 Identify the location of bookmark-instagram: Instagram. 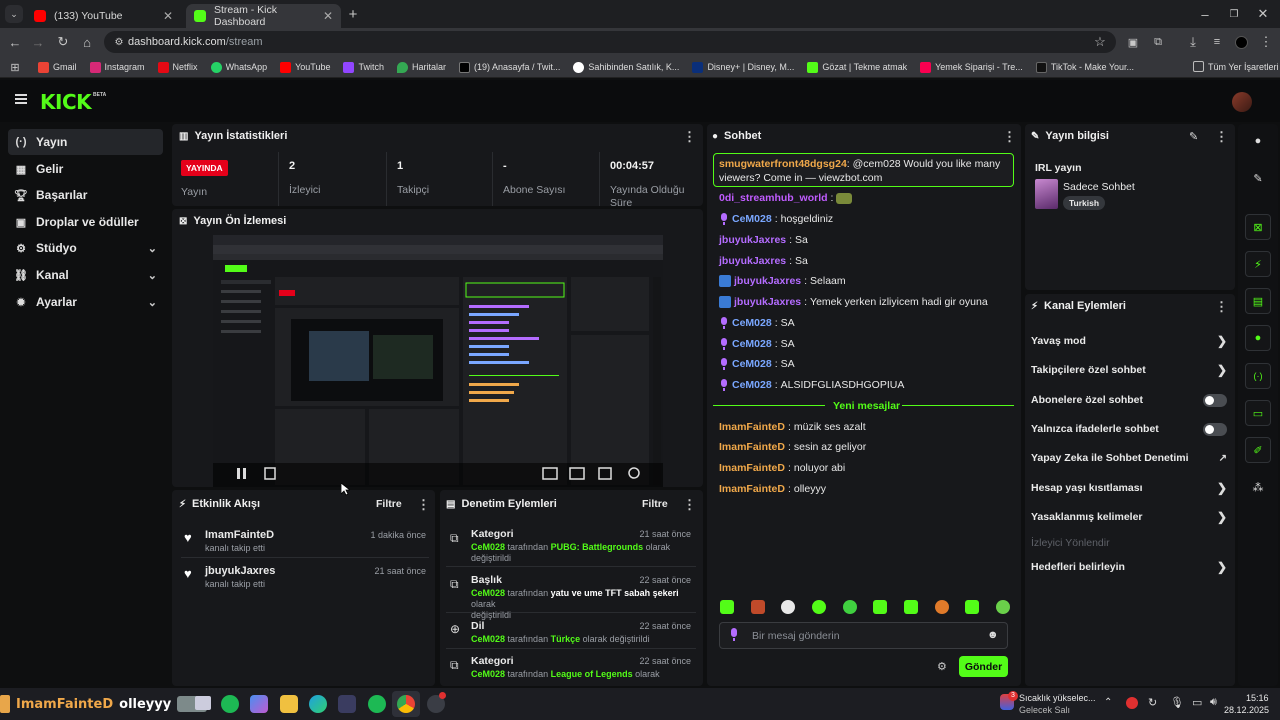
(117, 67).